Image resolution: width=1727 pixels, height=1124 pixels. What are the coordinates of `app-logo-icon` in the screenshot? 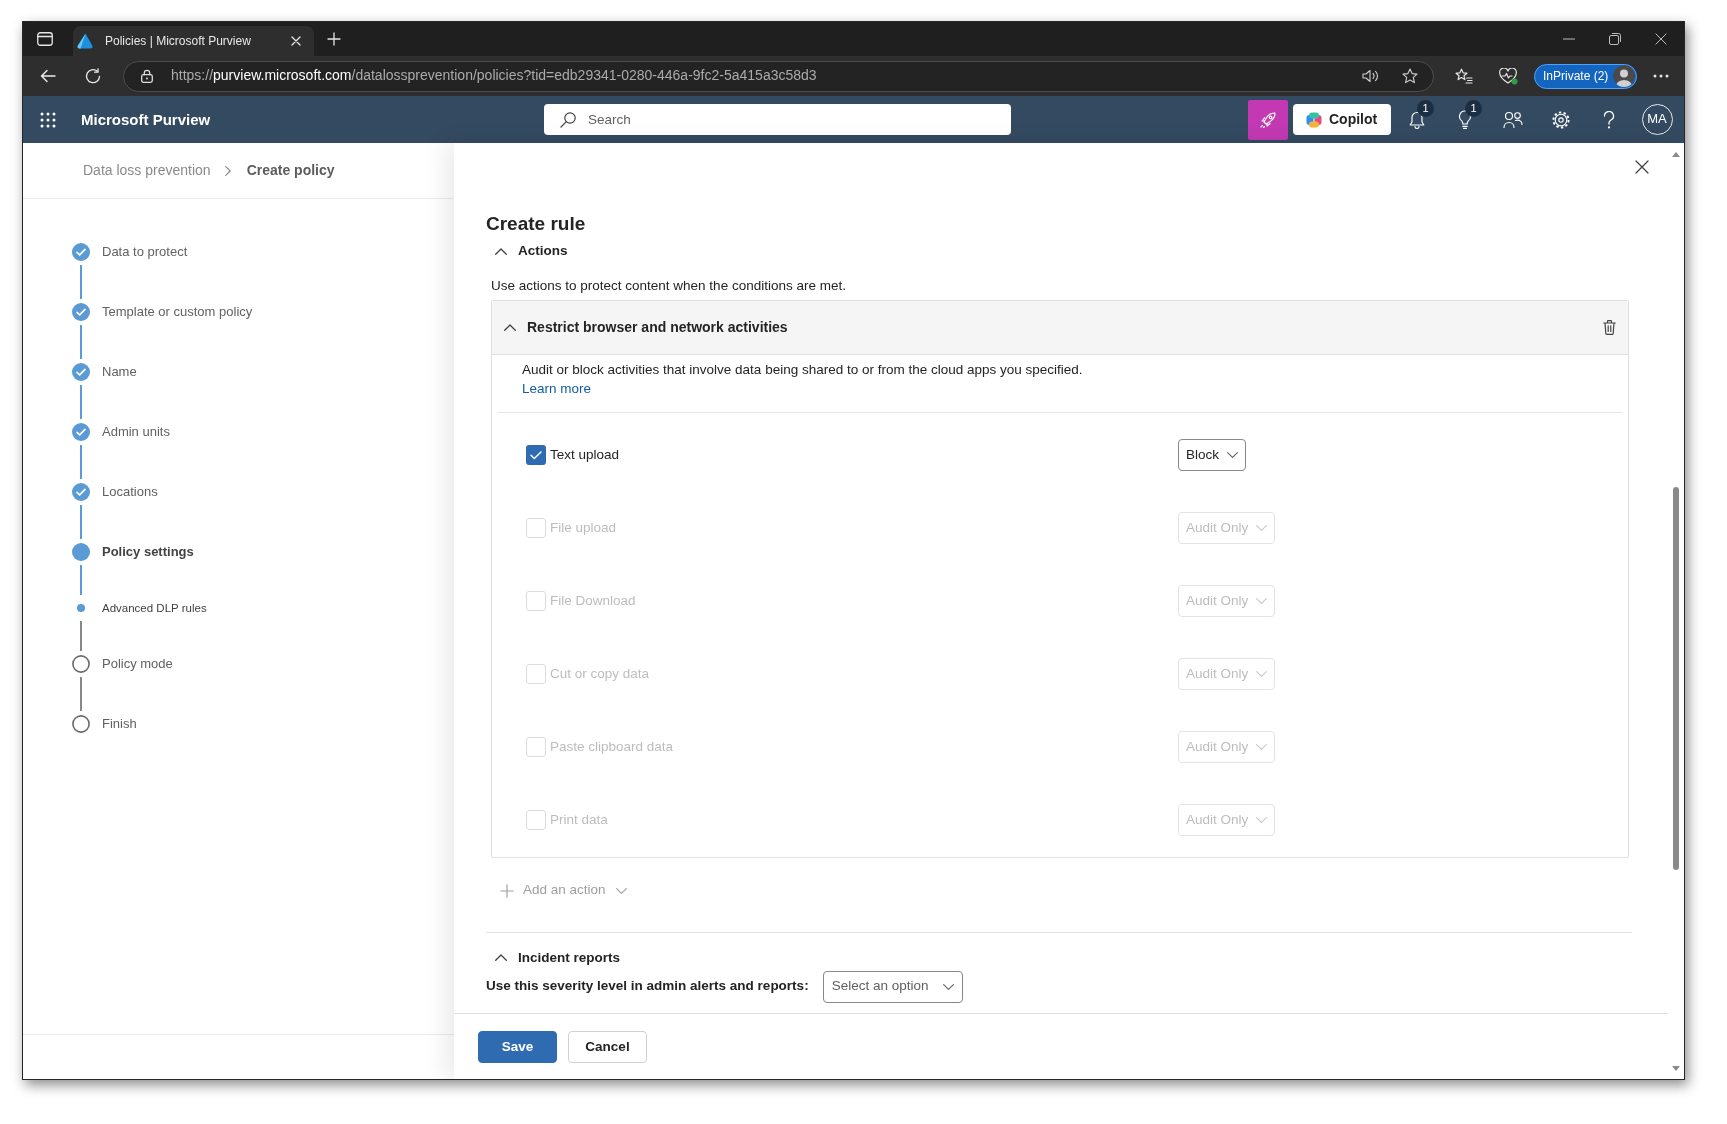 It's located at (85, 41).